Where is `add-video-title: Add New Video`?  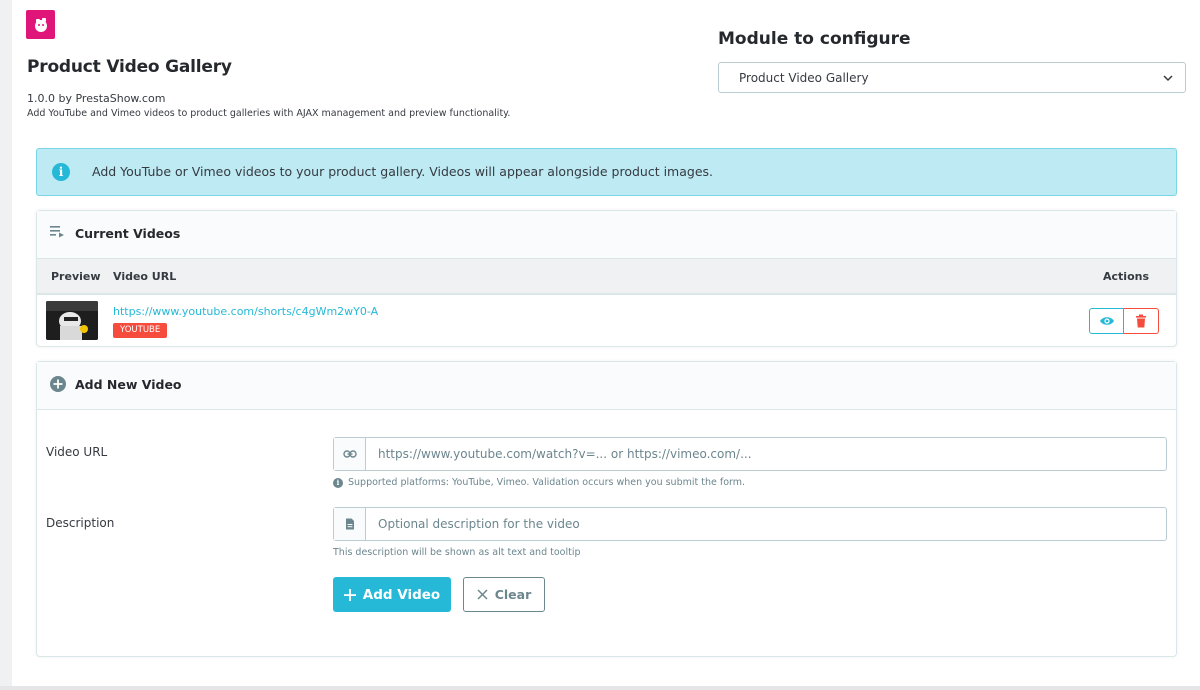
add-video-title: Add New Video is located at coordinates (128, 384).